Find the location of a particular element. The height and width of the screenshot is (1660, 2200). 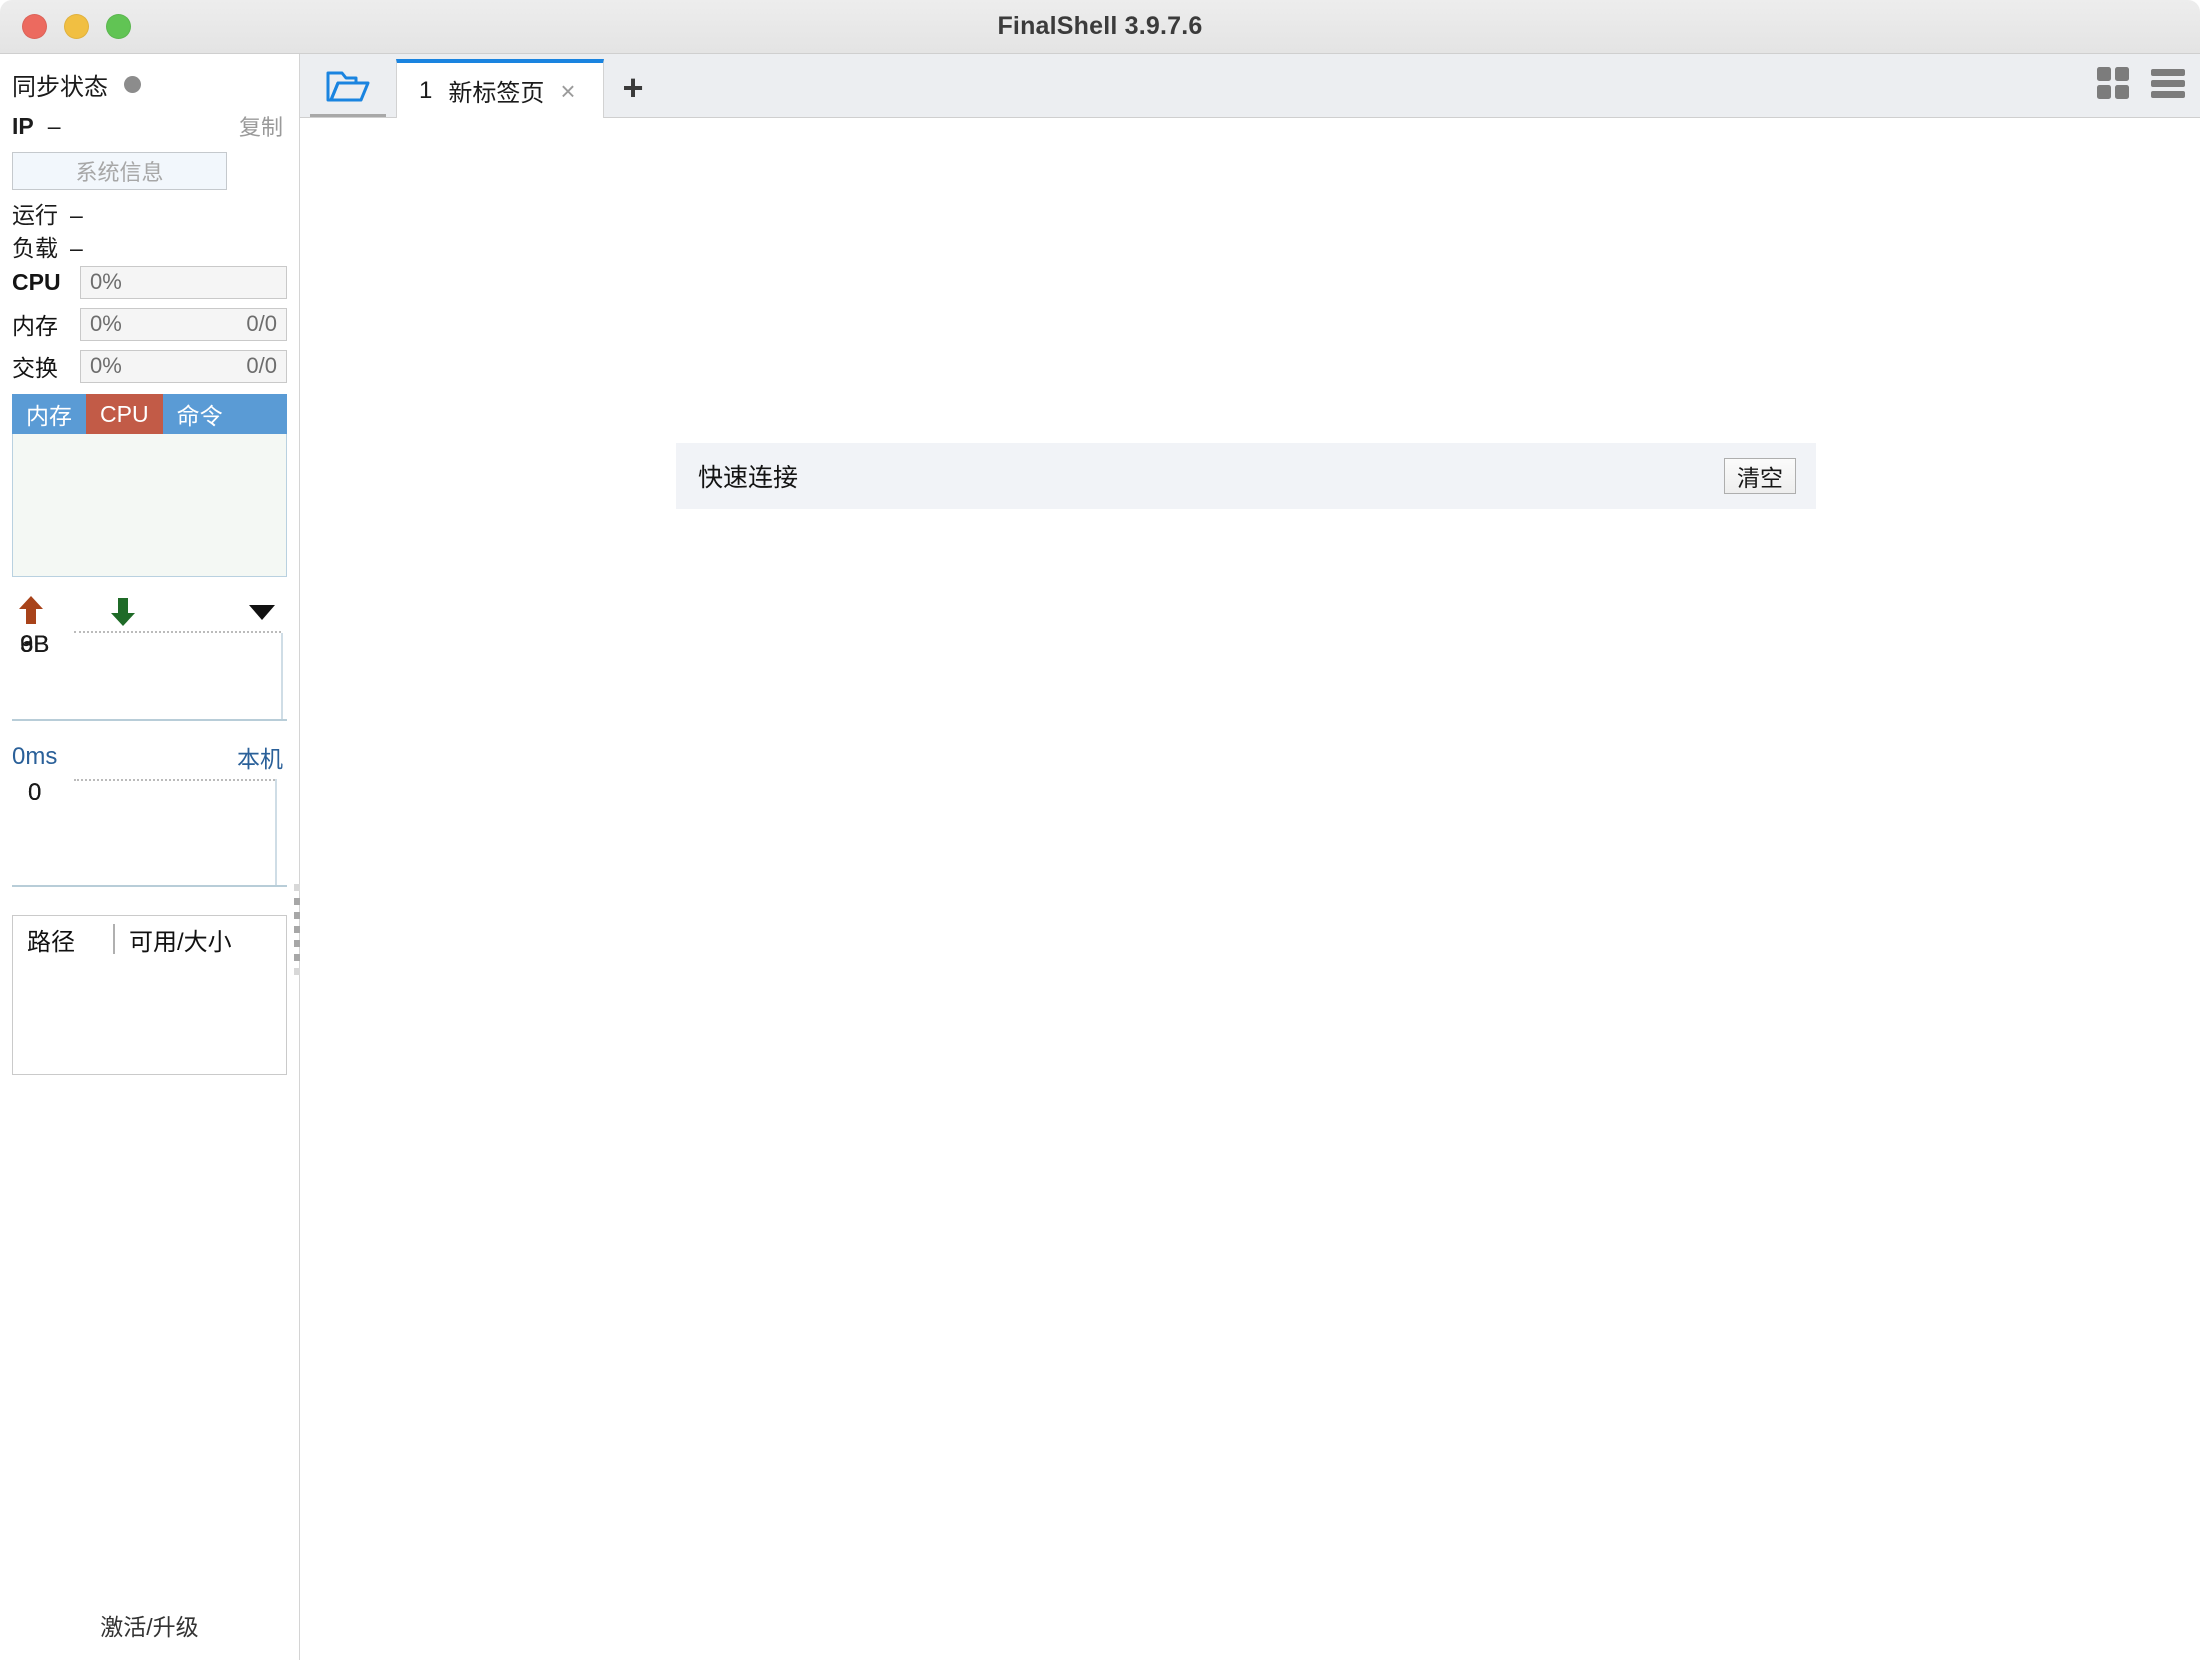

disk-table-header: 路径 可用/大小 is located at coordinates (149, 939).